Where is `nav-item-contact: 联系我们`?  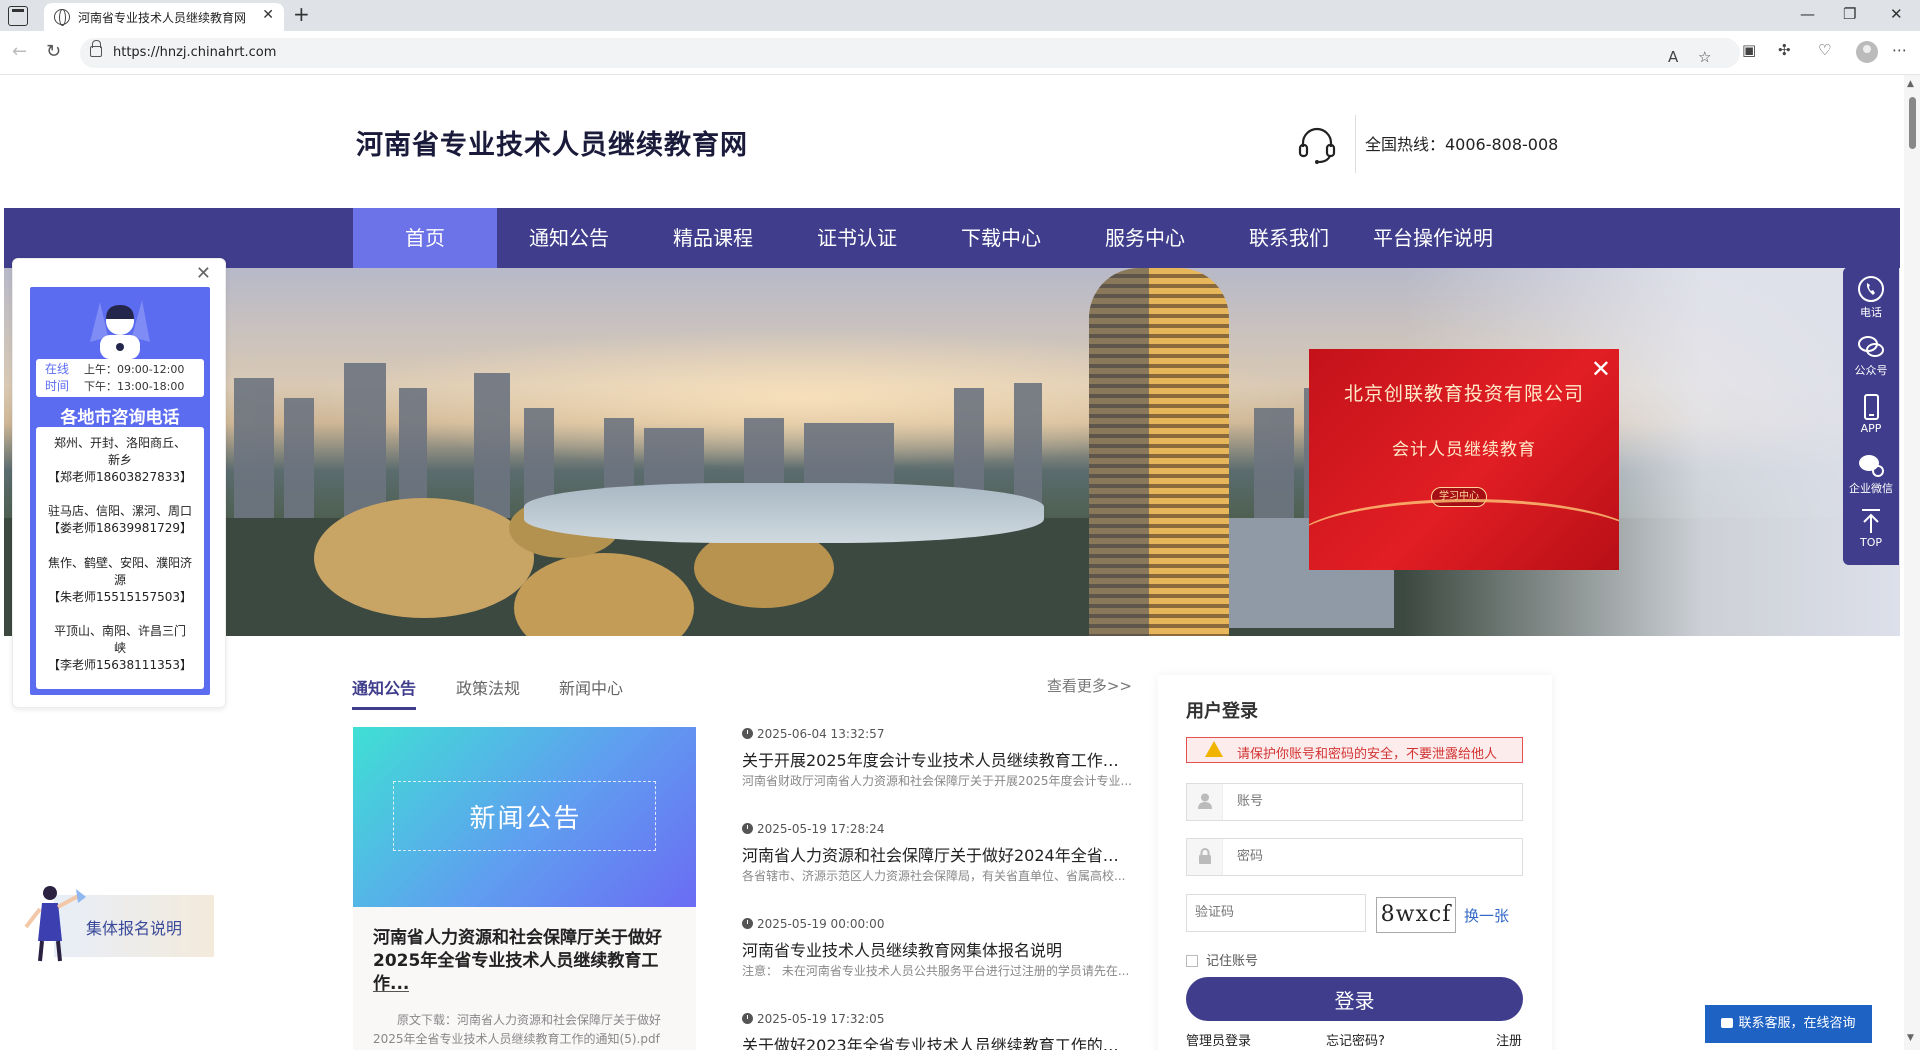 nav-item-contact: 联系我们 is located at coordinates (1289, 238).